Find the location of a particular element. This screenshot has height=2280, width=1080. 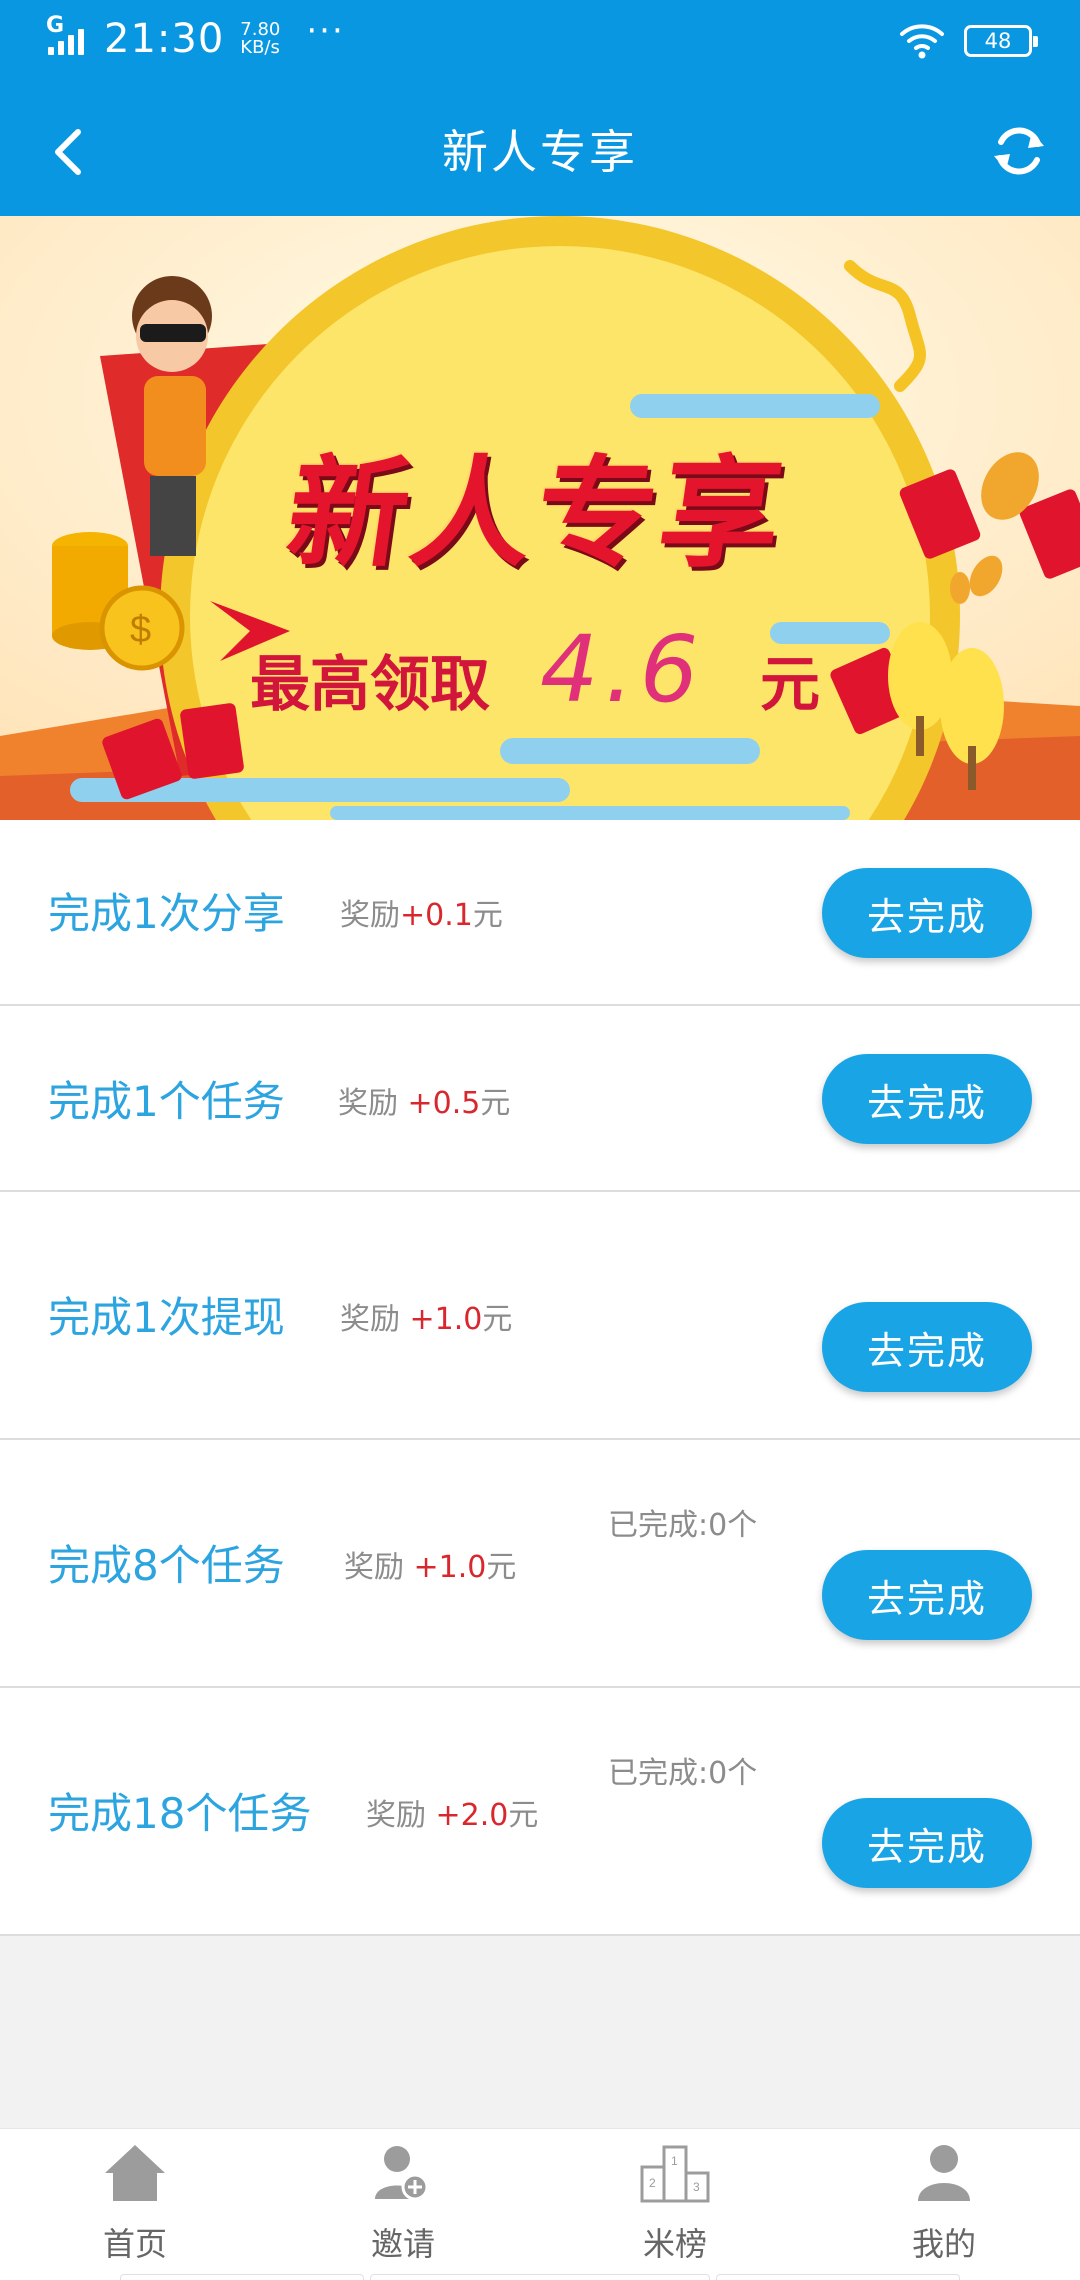

invite-user-icon is located at coordinates (402, 2173).